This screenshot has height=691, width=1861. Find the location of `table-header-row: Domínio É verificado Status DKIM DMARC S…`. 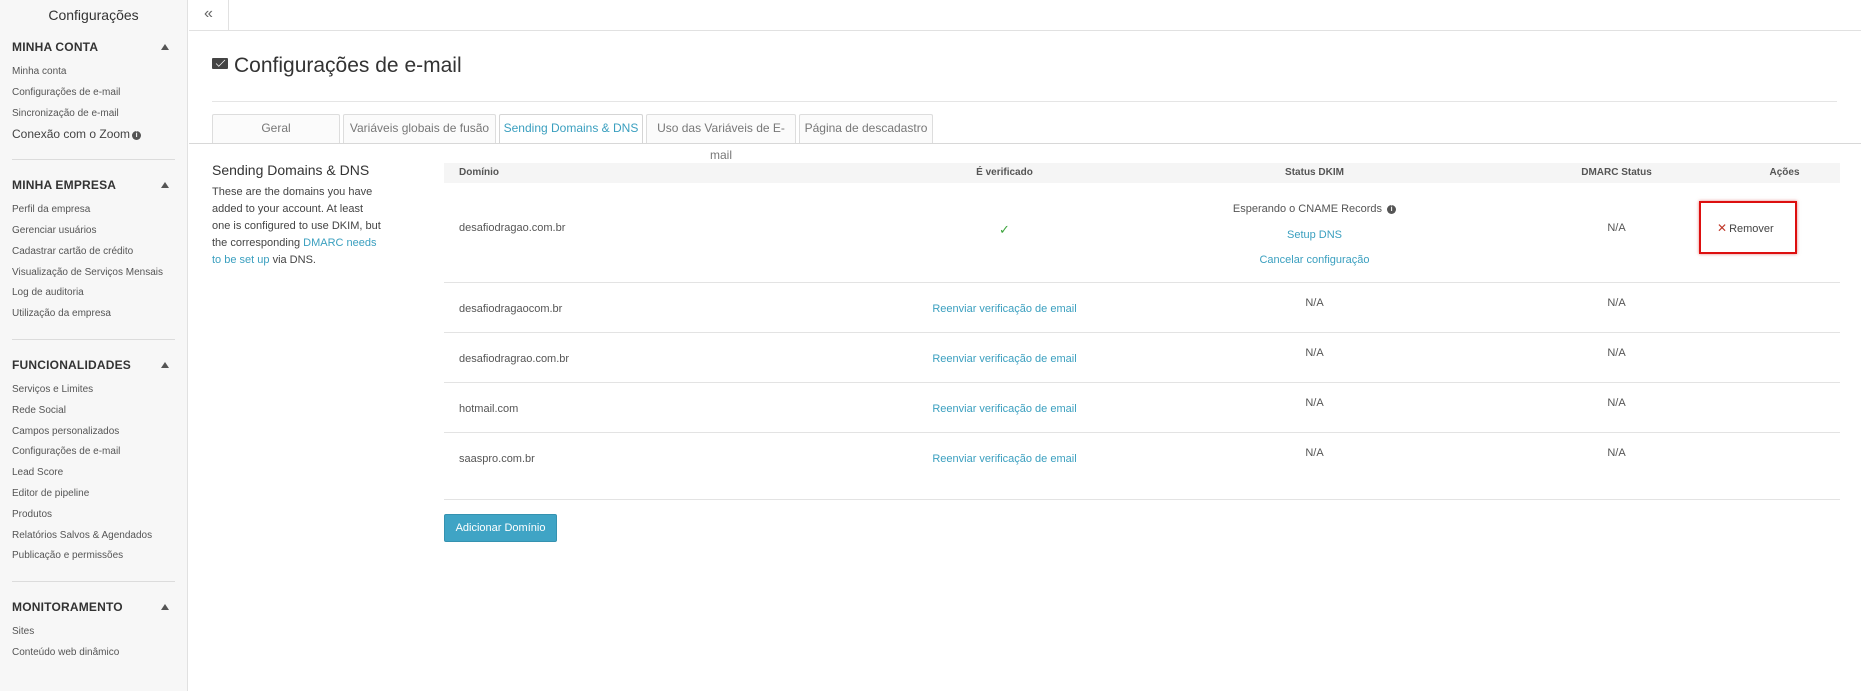

table-header-row: Domínio É verificado Status DKIM DMARC S… is located at coordinates (1142, 173).